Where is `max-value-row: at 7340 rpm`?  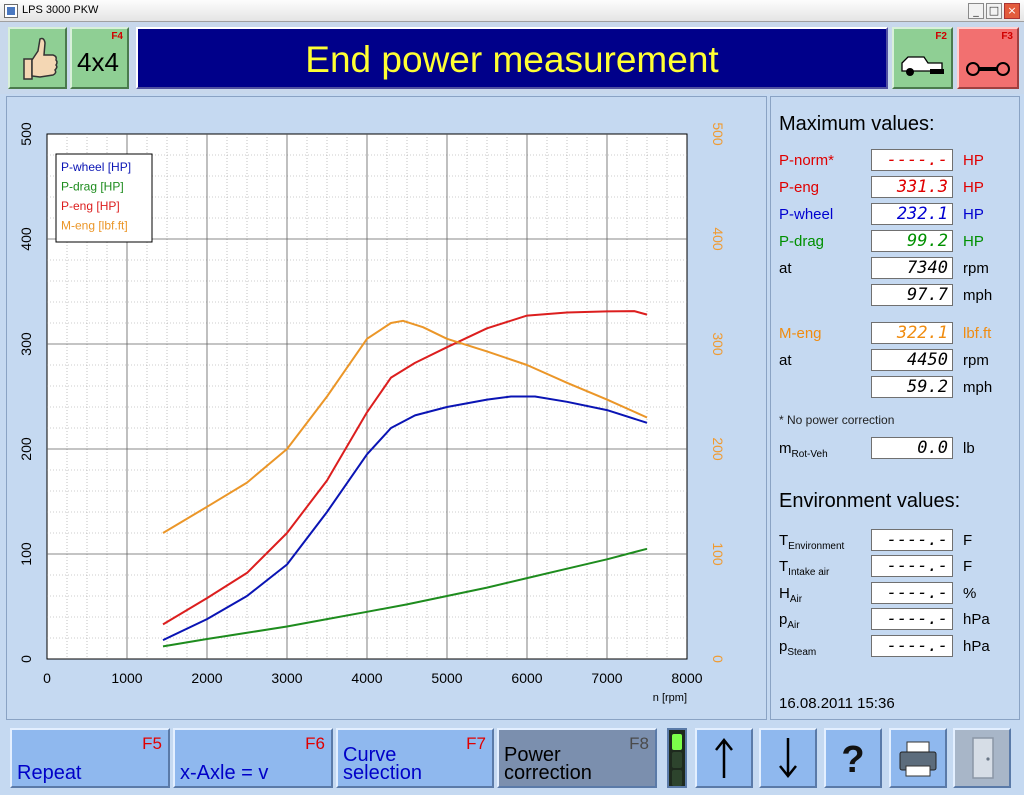 max-value-row: at 7340 rpm is located at coordinates (899, 268).